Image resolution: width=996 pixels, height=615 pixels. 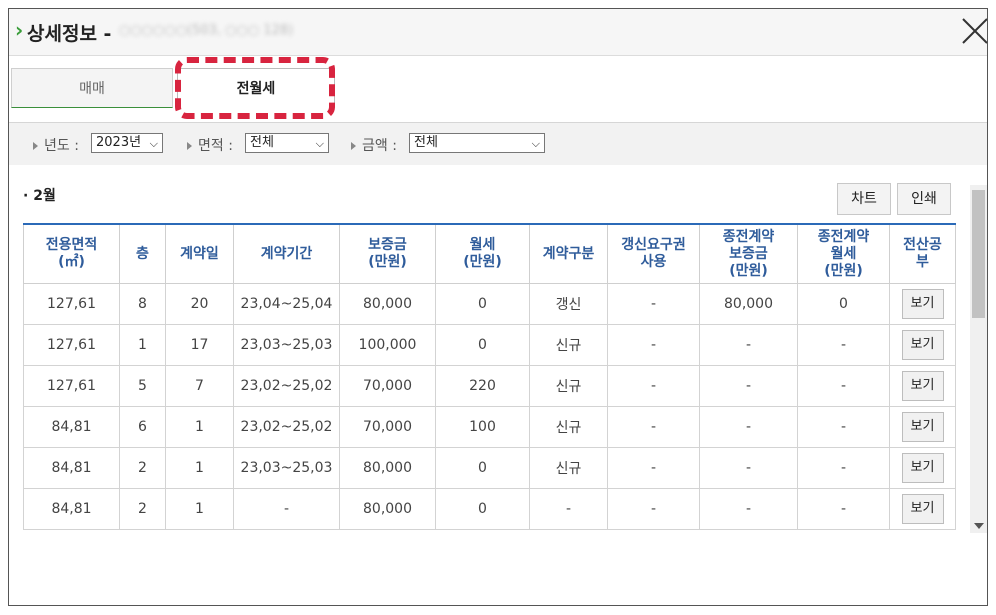 What do you see at coordinates (199, 253) in the screenshot?
I see `column-header: 계약일` at bounding box center [199, 253].